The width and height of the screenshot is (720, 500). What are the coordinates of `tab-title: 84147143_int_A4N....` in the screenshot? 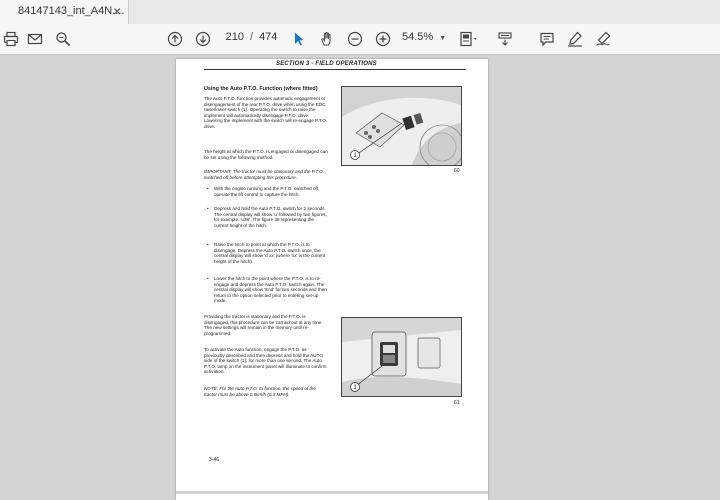 It's located at (71, 11).